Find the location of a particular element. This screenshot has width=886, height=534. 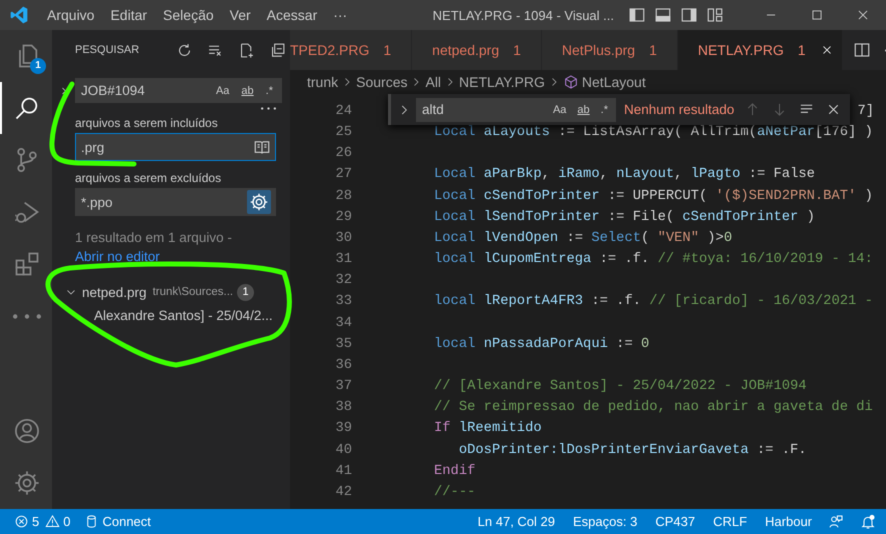

search-option-toggle: .* is located at coordinates (269, 90).